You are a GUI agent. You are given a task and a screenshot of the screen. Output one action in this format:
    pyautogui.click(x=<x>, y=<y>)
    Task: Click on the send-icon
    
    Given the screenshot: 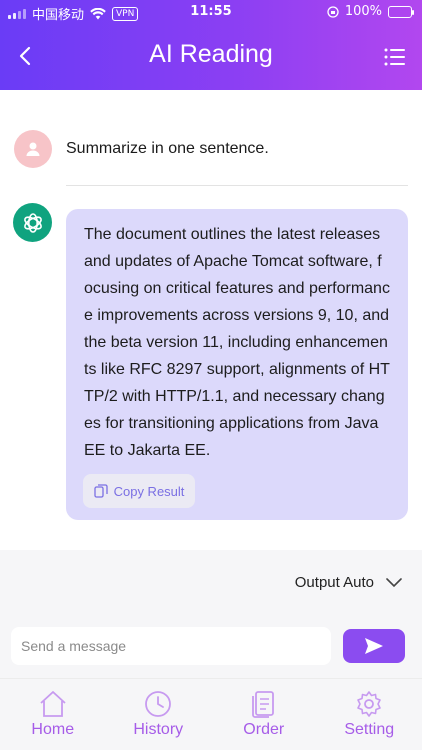 What is the action you would take?
    pyautogui.click(x=374, y=646)
    